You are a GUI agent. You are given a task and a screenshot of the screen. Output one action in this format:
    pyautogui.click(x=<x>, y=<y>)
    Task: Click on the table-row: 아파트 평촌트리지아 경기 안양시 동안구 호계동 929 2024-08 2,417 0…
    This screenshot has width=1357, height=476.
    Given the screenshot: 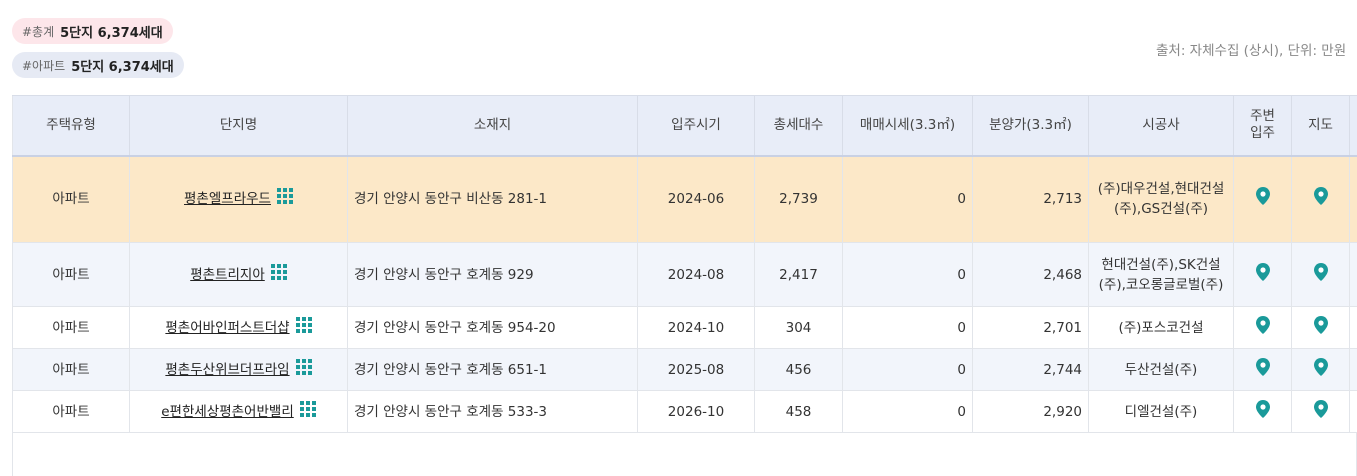 What is the action you would take?
    pyautogui.click(x=684, y=274)
    